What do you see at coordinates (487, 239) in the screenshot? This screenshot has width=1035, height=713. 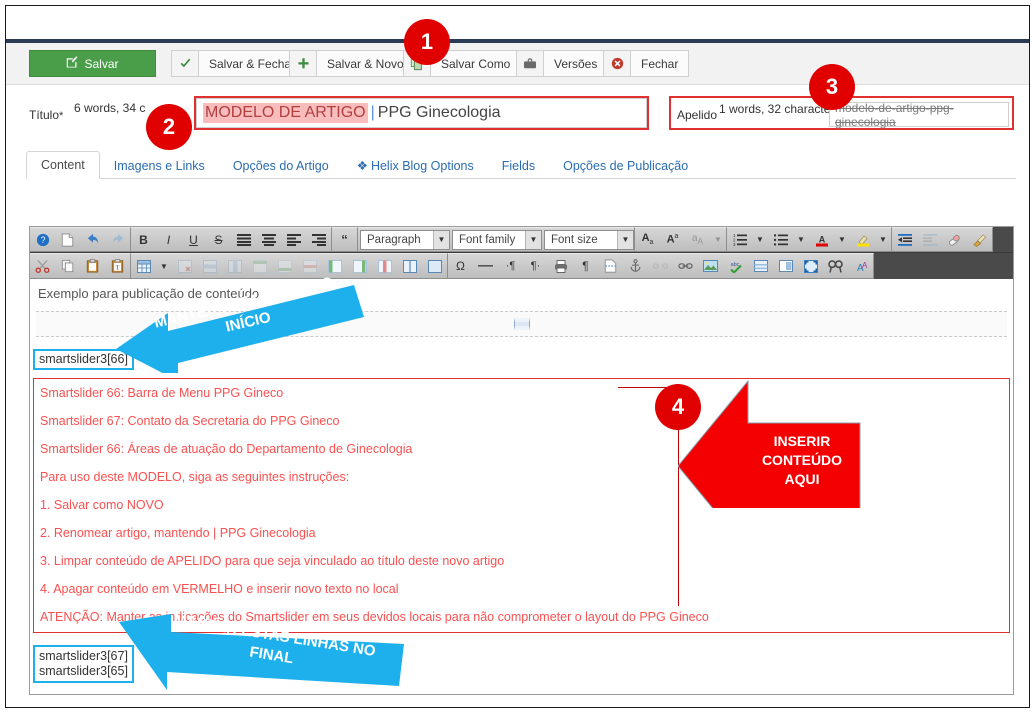 I see `font-family-value: Font family` at bounding box center [487, 239].